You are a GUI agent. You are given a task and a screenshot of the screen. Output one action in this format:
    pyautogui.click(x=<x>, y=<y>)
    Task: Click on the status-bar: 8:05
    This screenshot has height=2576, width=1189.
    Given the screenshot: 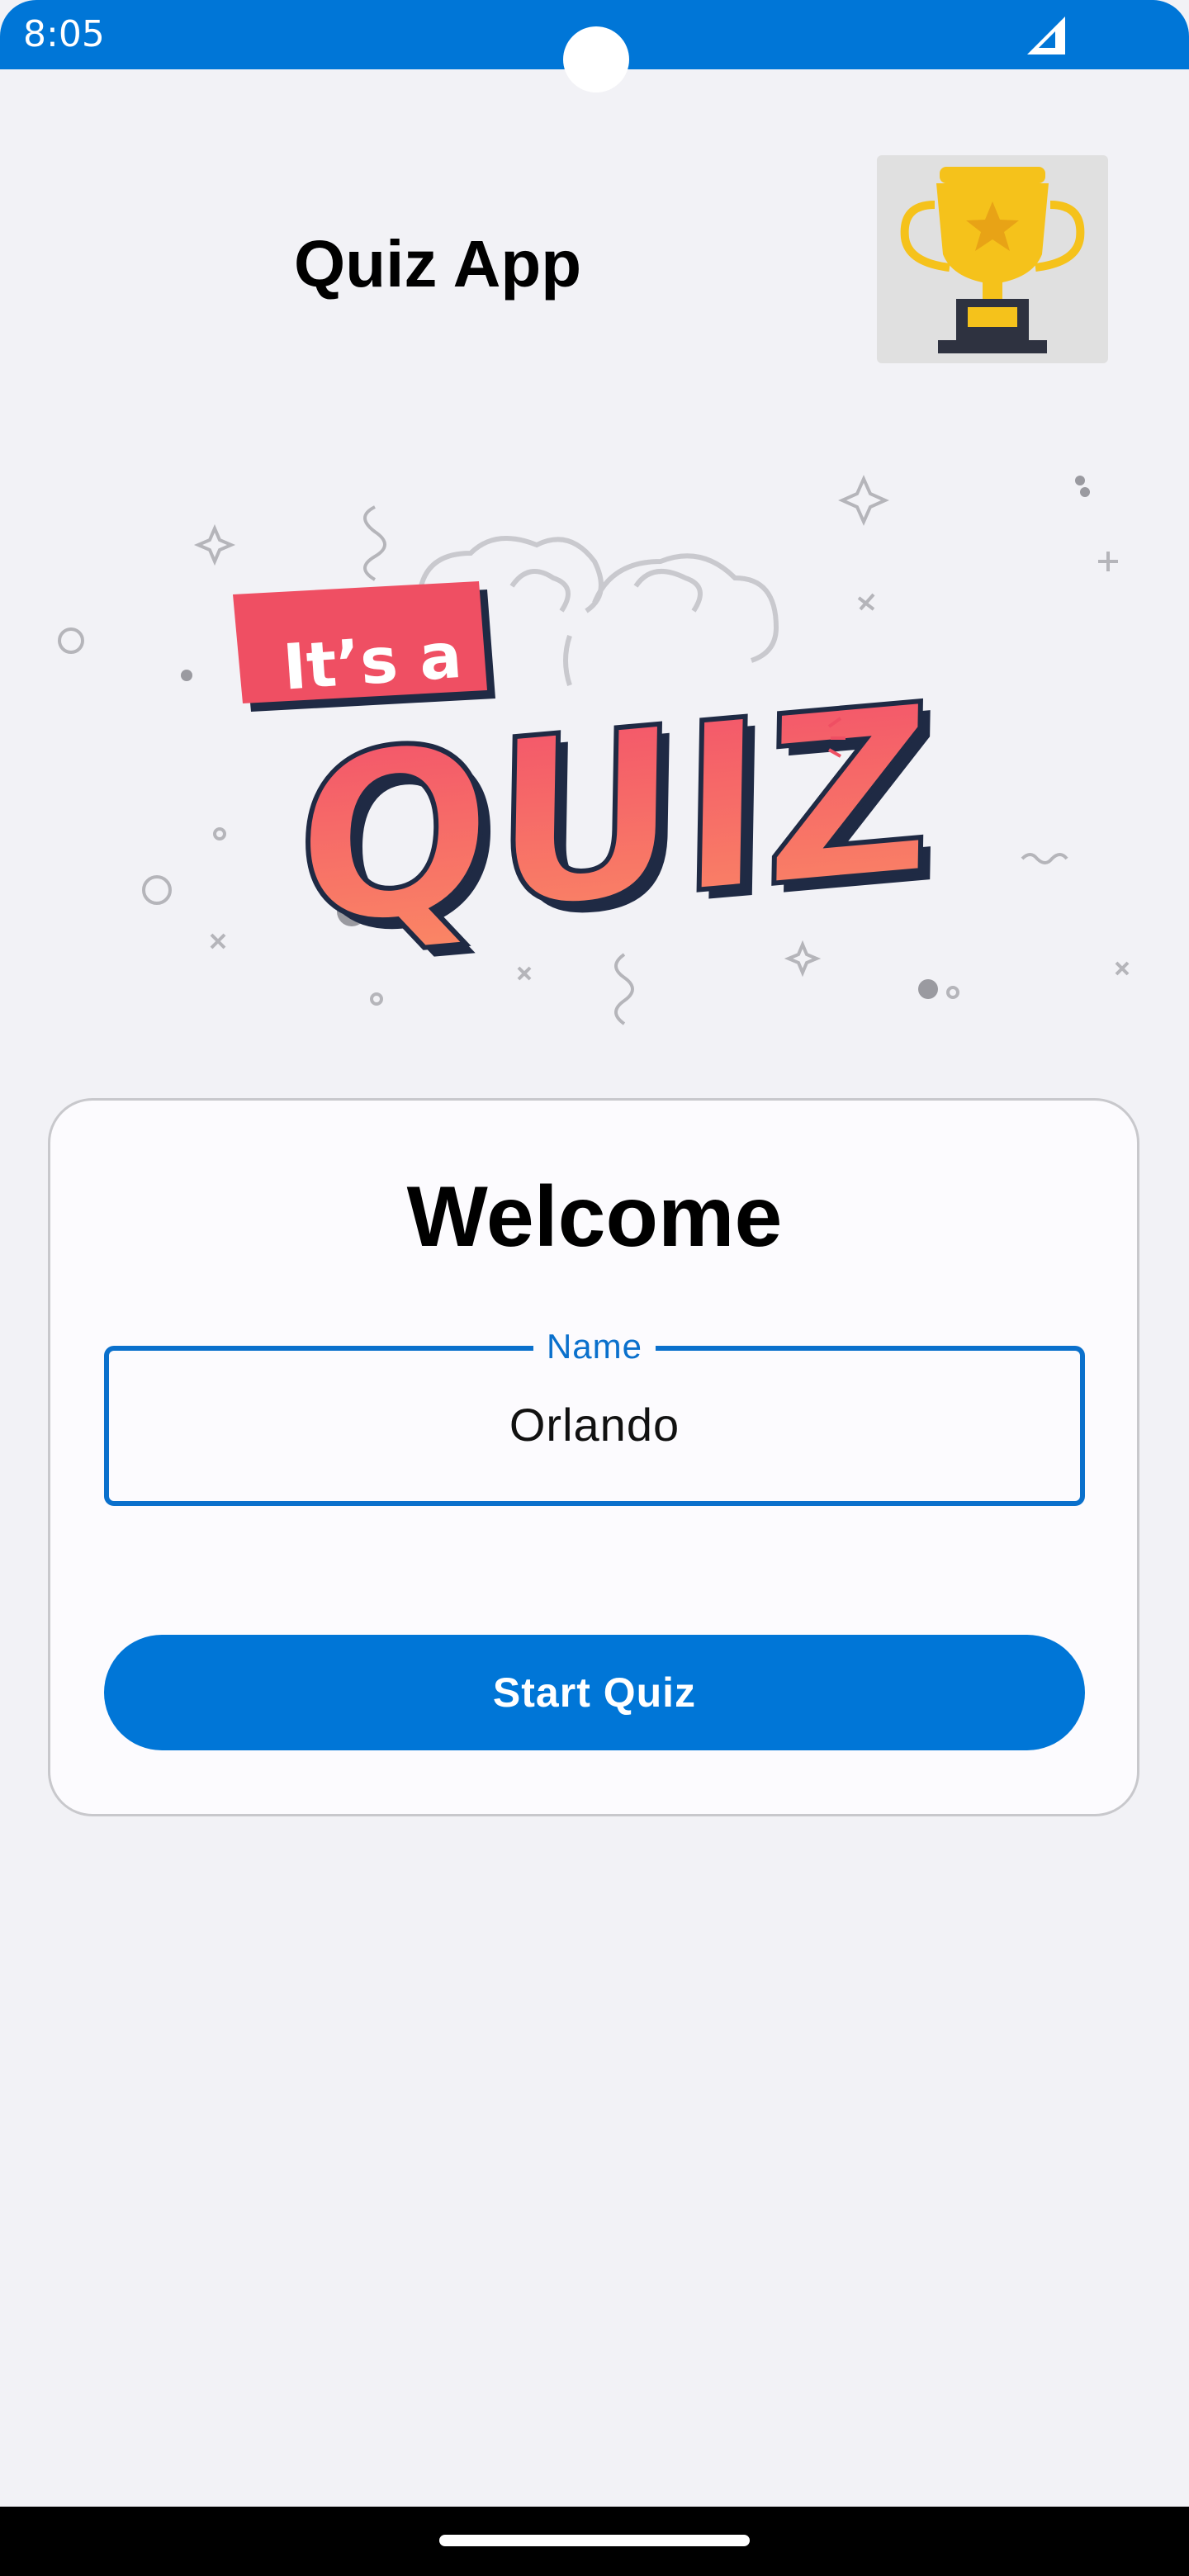 What is the action you would take?
    pyautogui.click(x=594, y=46)
    